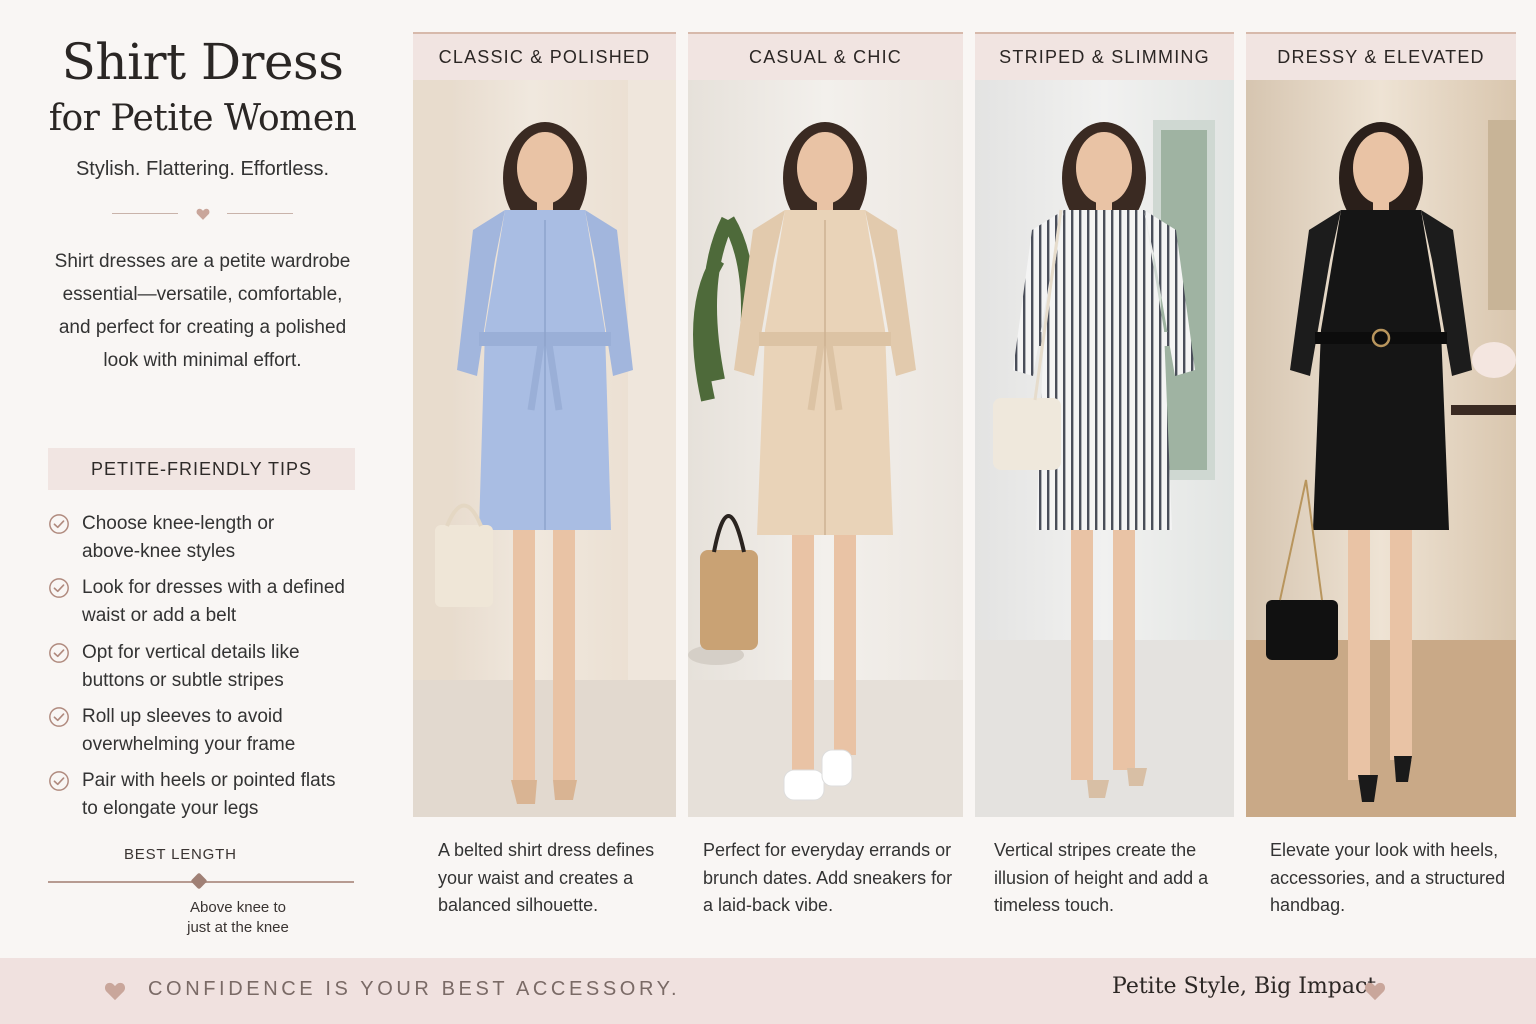 The height and width of the screenshot is (1024, 1536). I want to click on look-heading: DRESSY & ELEVATED, so click(1381, 56).